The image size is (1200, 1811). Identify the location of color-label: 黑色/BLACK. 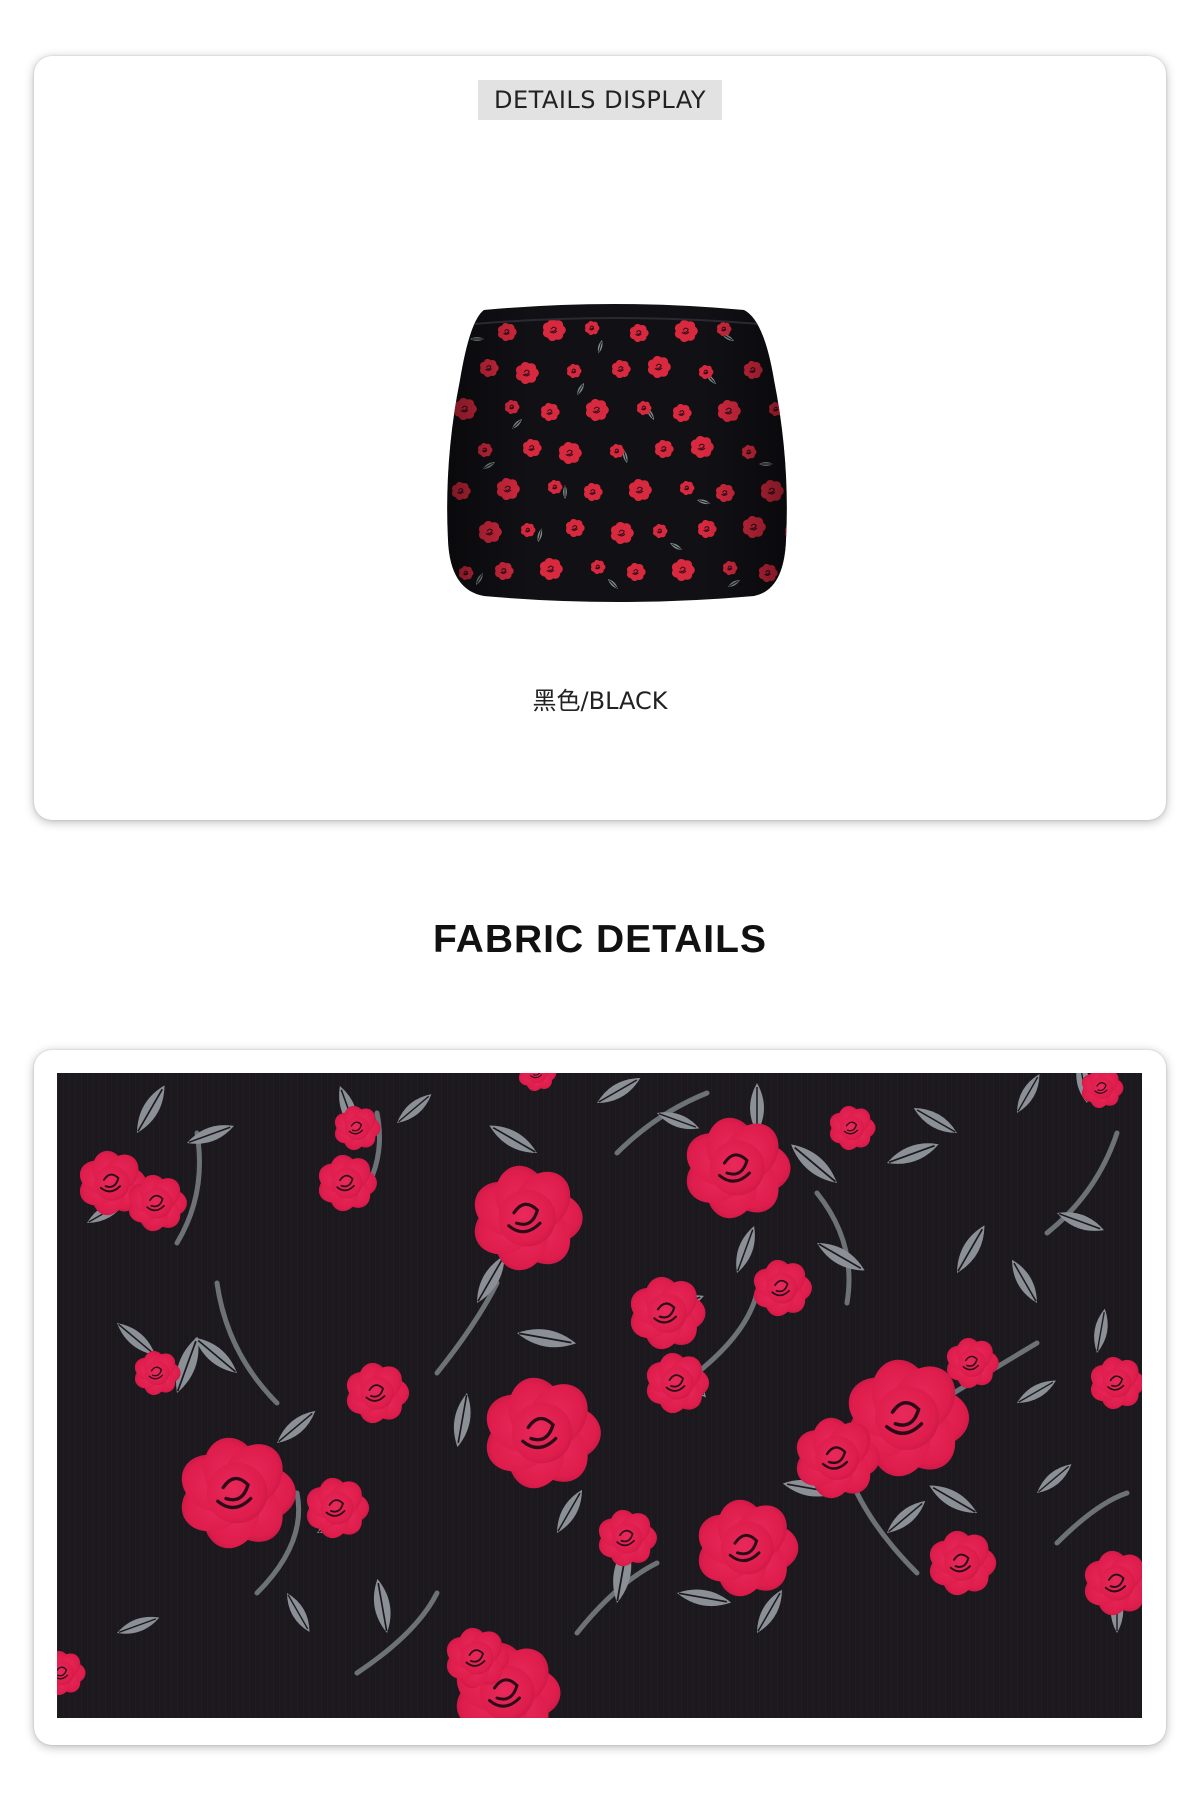
(600, 701).